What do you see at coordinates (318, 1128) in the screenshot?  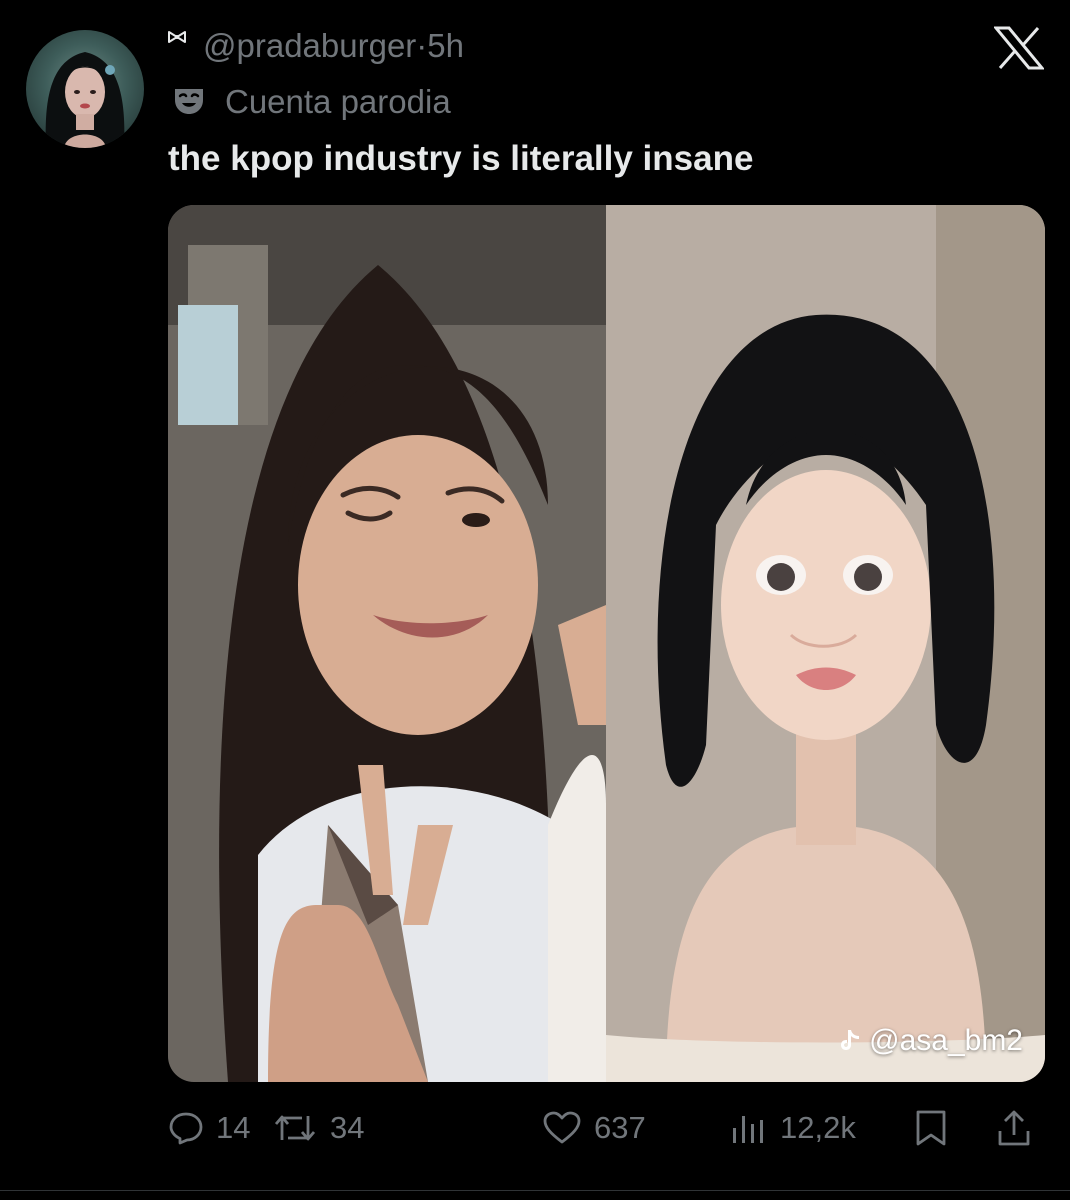 I see `repost-button: 34` at bounding box center [318, 1128].